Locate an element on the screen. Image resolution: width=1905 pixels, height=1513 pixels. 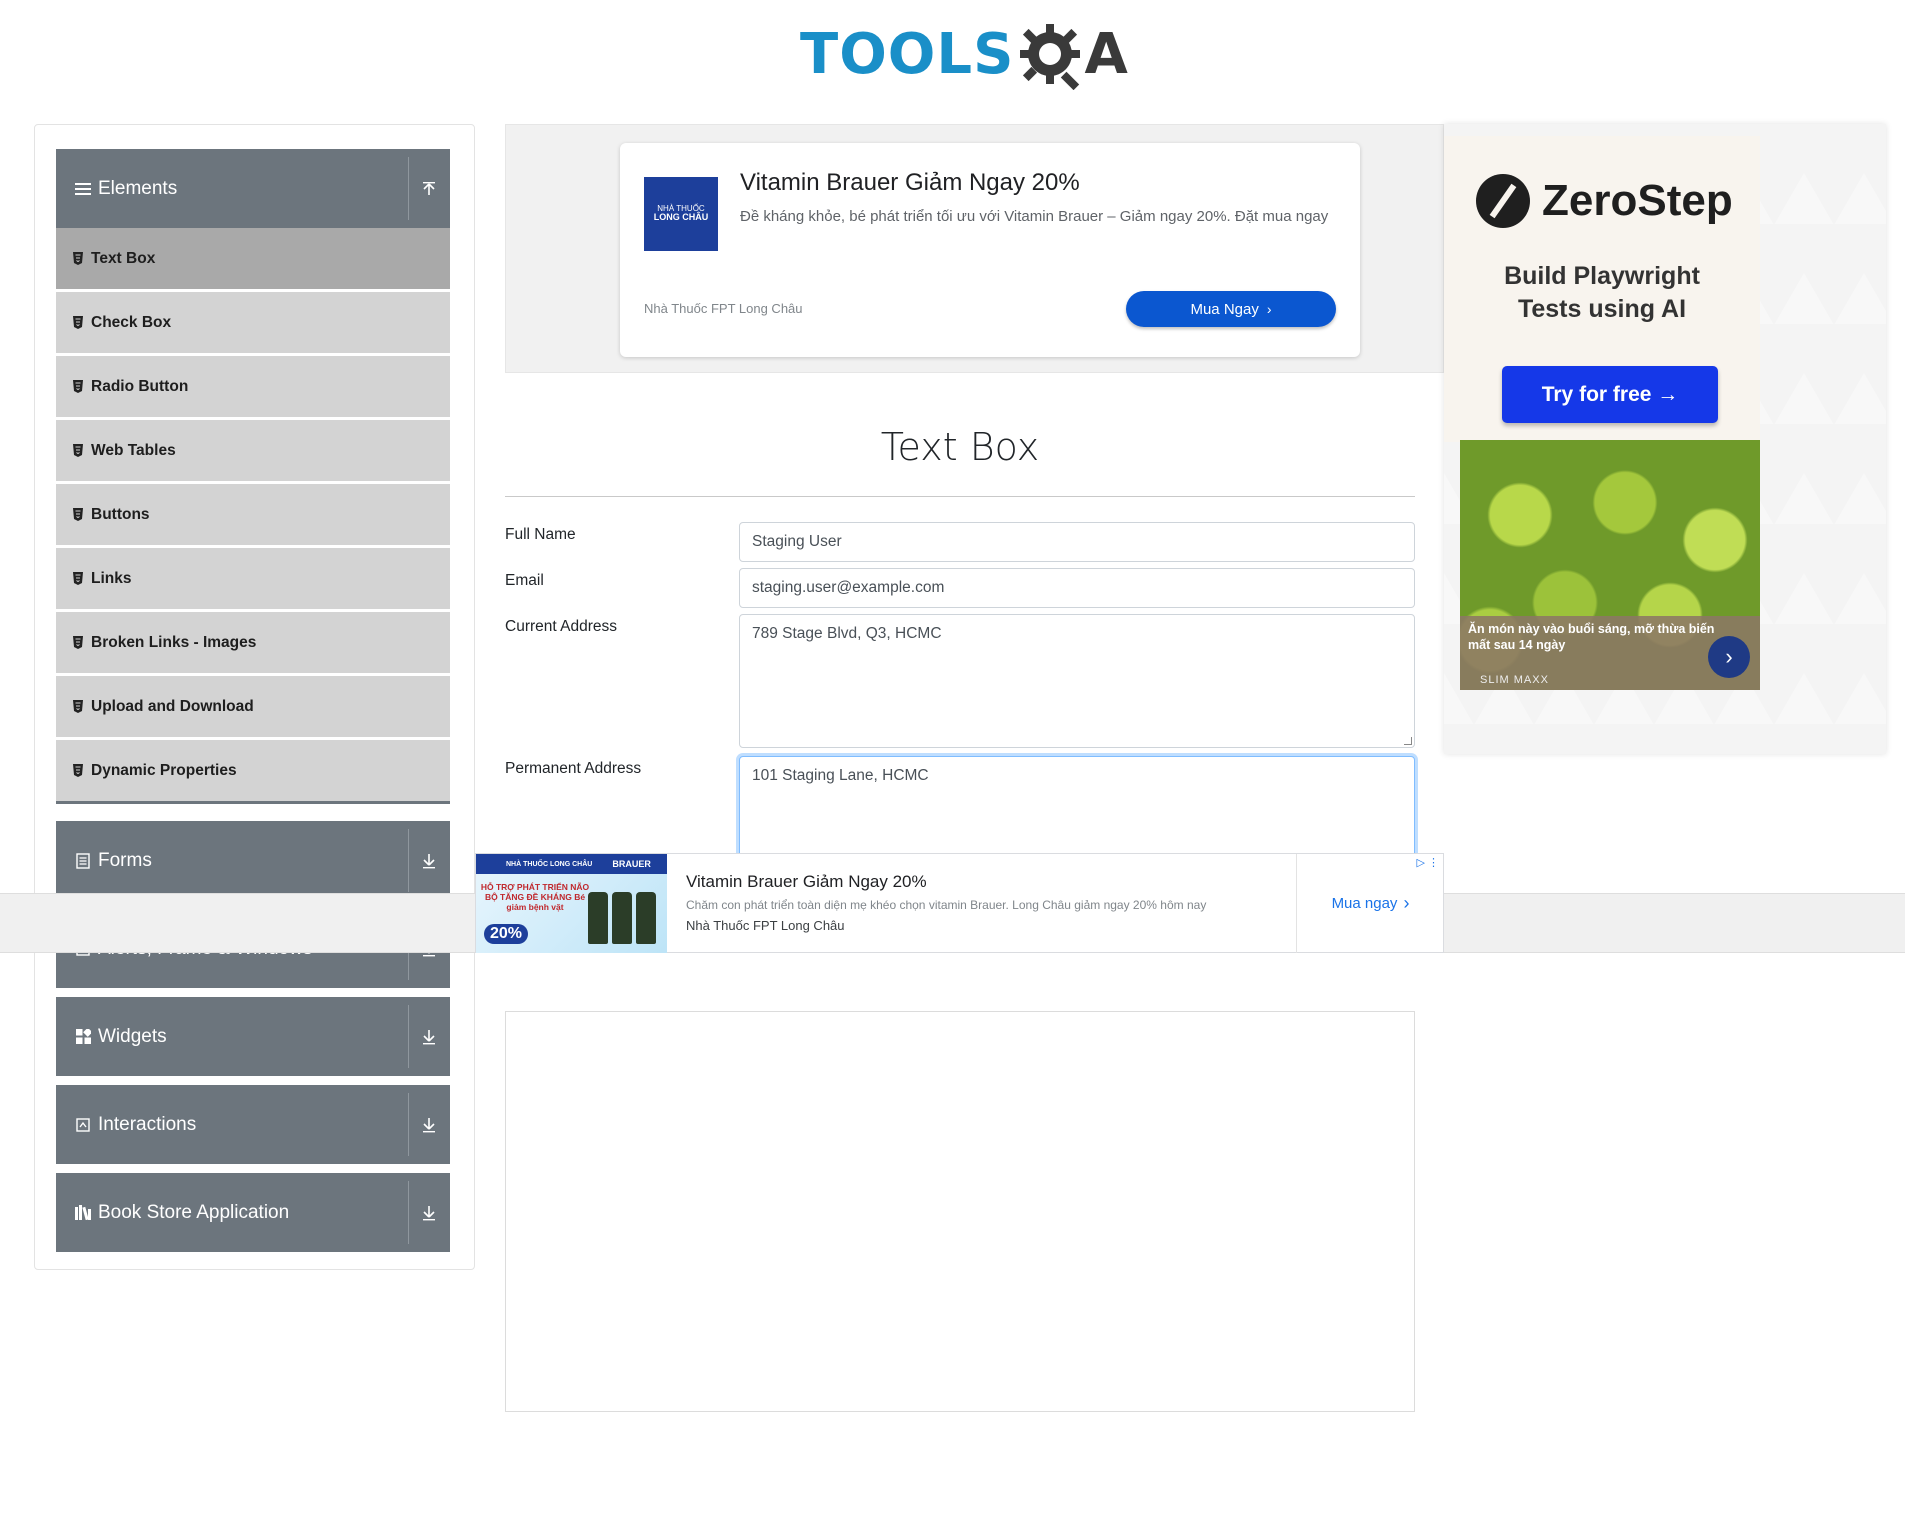
toolsqa-logo: TOOLS A is located at coordinates (965, 55).